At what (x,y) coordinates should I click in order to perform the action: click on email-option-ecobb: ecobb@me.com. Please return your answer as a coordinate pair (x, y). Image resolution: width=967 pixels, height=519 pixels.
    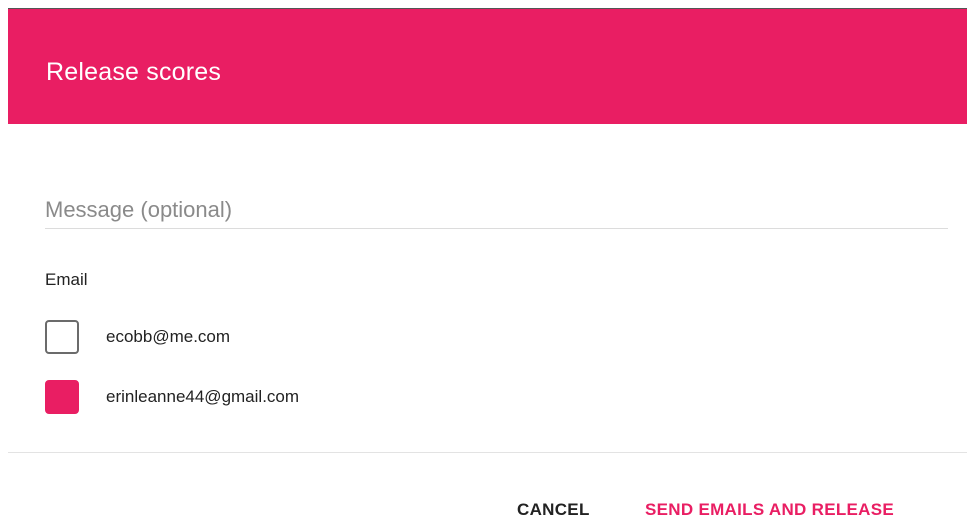
    Looking at the image, I should click on (137, 337).